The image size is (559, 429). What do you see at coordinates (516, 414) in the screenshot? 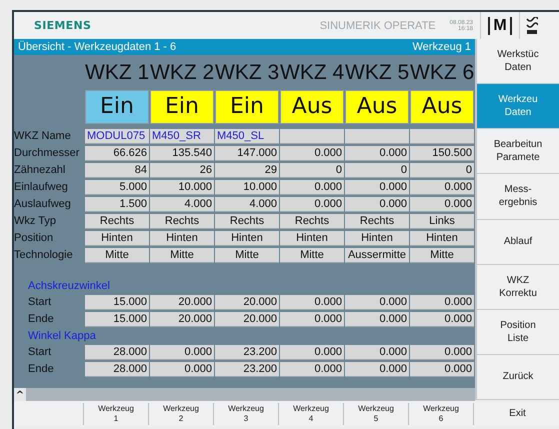
I see `horizontal-softkey: Exit` at bounding box center [516, 414].